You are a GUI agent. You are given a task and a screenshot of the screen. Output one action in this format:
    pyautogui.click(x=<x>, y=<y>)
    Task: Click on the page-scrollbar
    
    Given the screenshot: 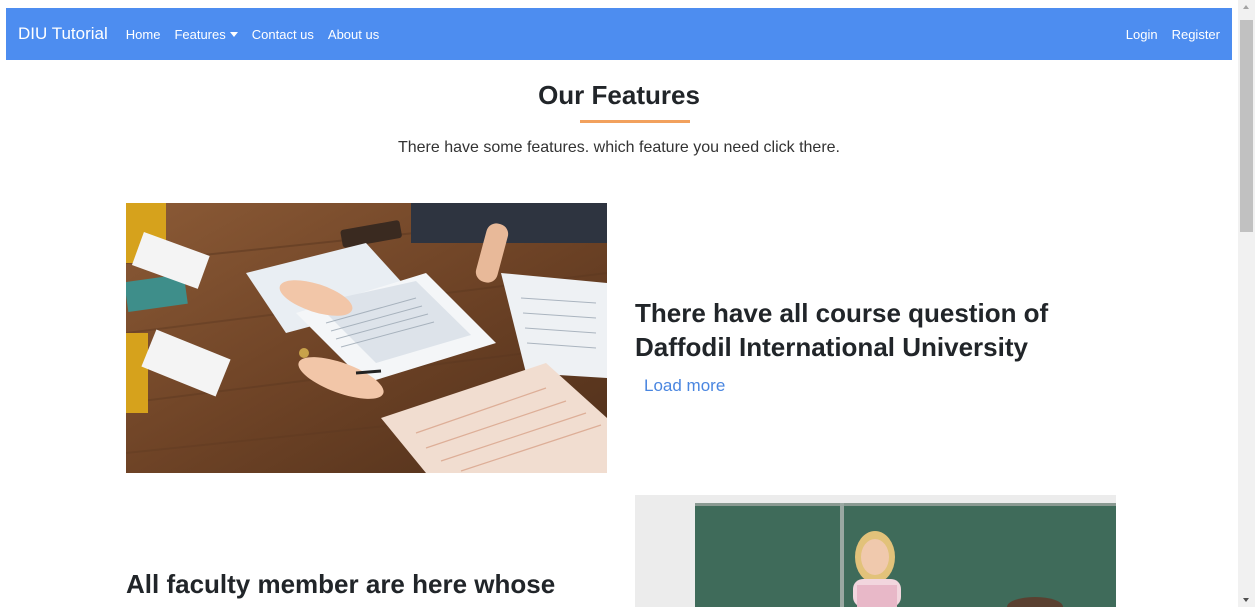 What is the action you would take?
    pyautogui.click(x=1246, y=303)
    